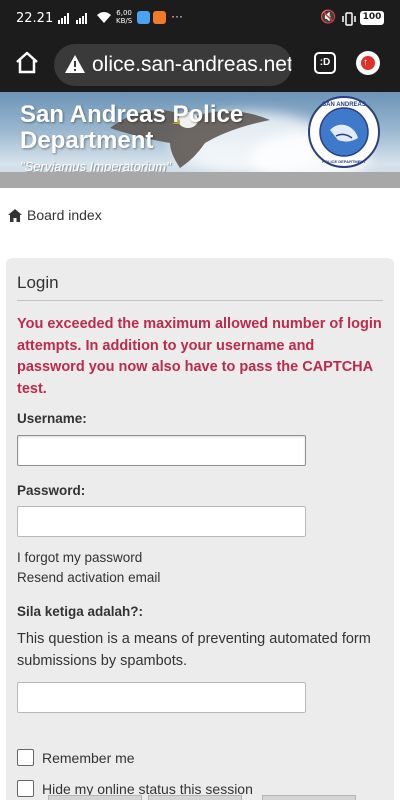  I want to click on update-button: ↑, so click(368, 63).